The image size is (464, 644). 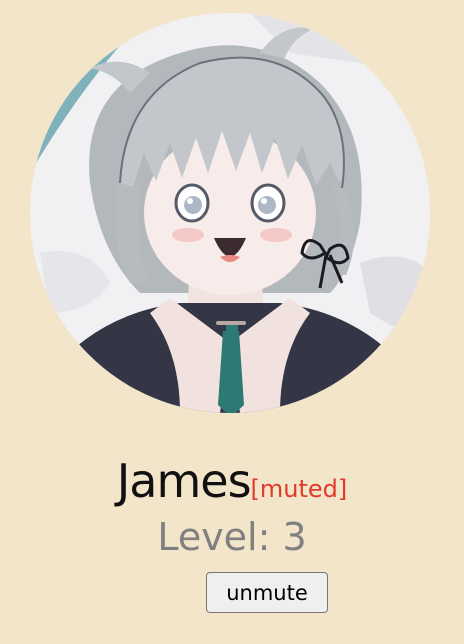 I want to click on profile-name: James, so click(x=184, y=481).